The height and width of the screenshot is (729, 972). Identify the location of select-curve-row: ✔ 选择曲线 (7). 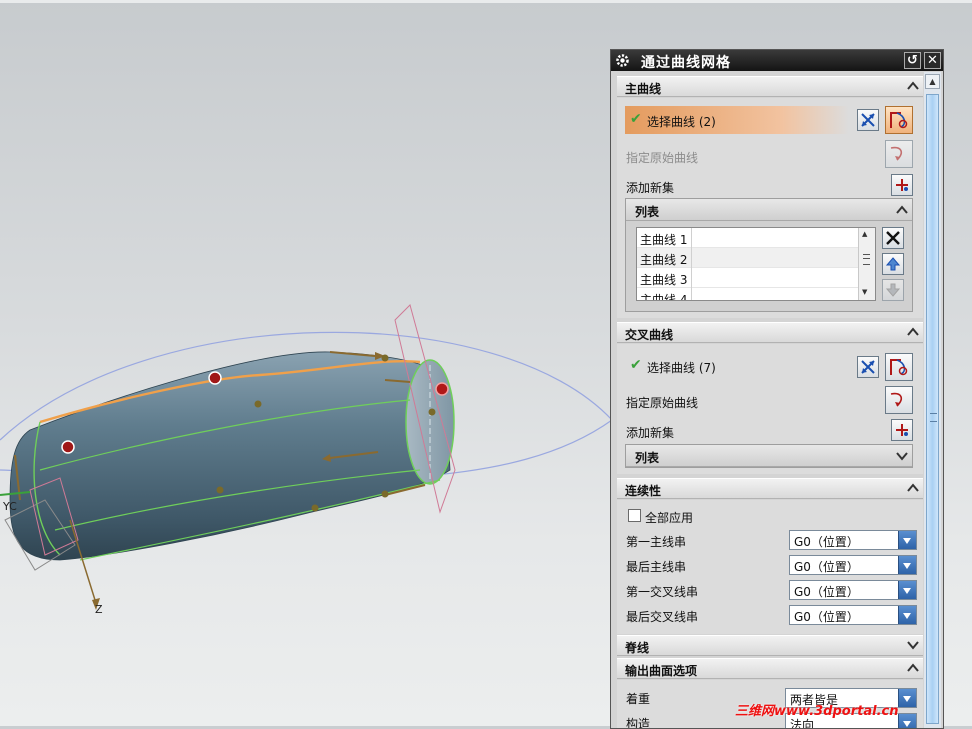
(737, 366).